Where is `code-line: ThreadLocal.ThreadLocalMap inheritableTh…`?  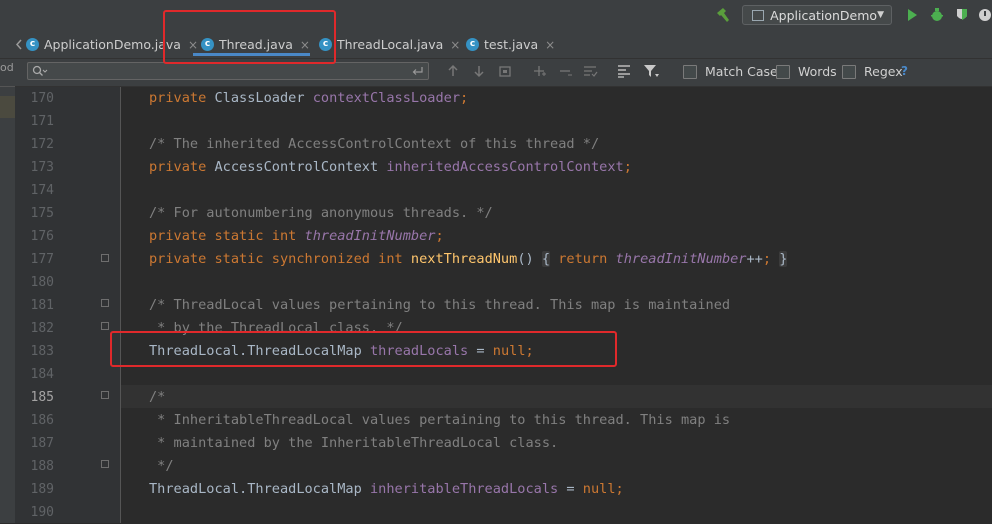
code-line: ThreadLocal.ThreadLocalMap inheritableTh… is located at coordinates (386, 489).